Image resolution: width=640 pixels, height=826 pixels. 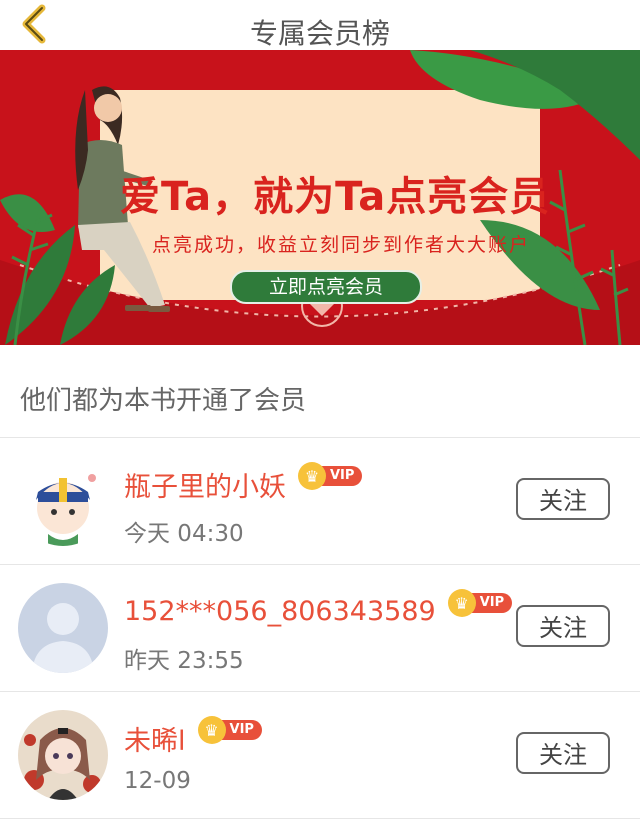 I want to click on header-bar: 专属会员榜, so click(x=320, y=25).